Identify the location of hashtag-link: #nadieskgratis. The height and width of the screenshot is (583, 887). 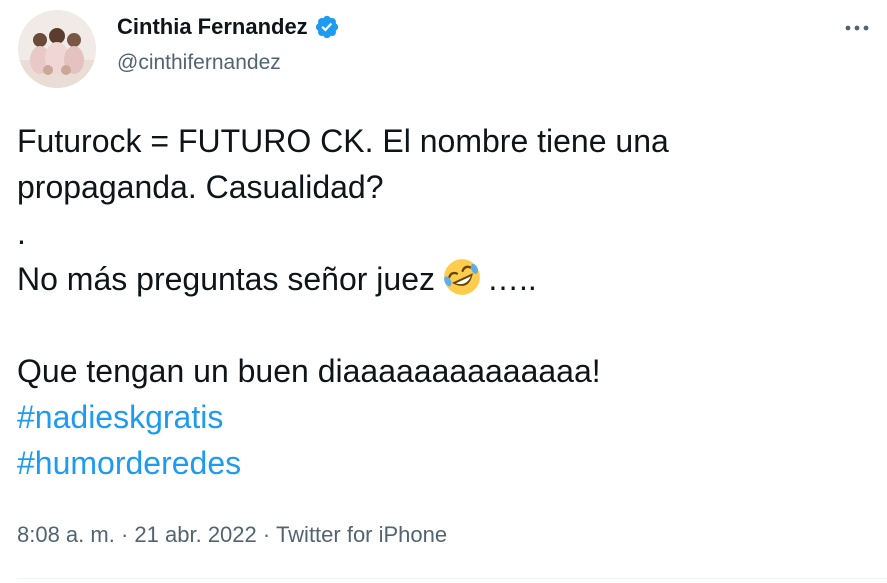
(442, 417).